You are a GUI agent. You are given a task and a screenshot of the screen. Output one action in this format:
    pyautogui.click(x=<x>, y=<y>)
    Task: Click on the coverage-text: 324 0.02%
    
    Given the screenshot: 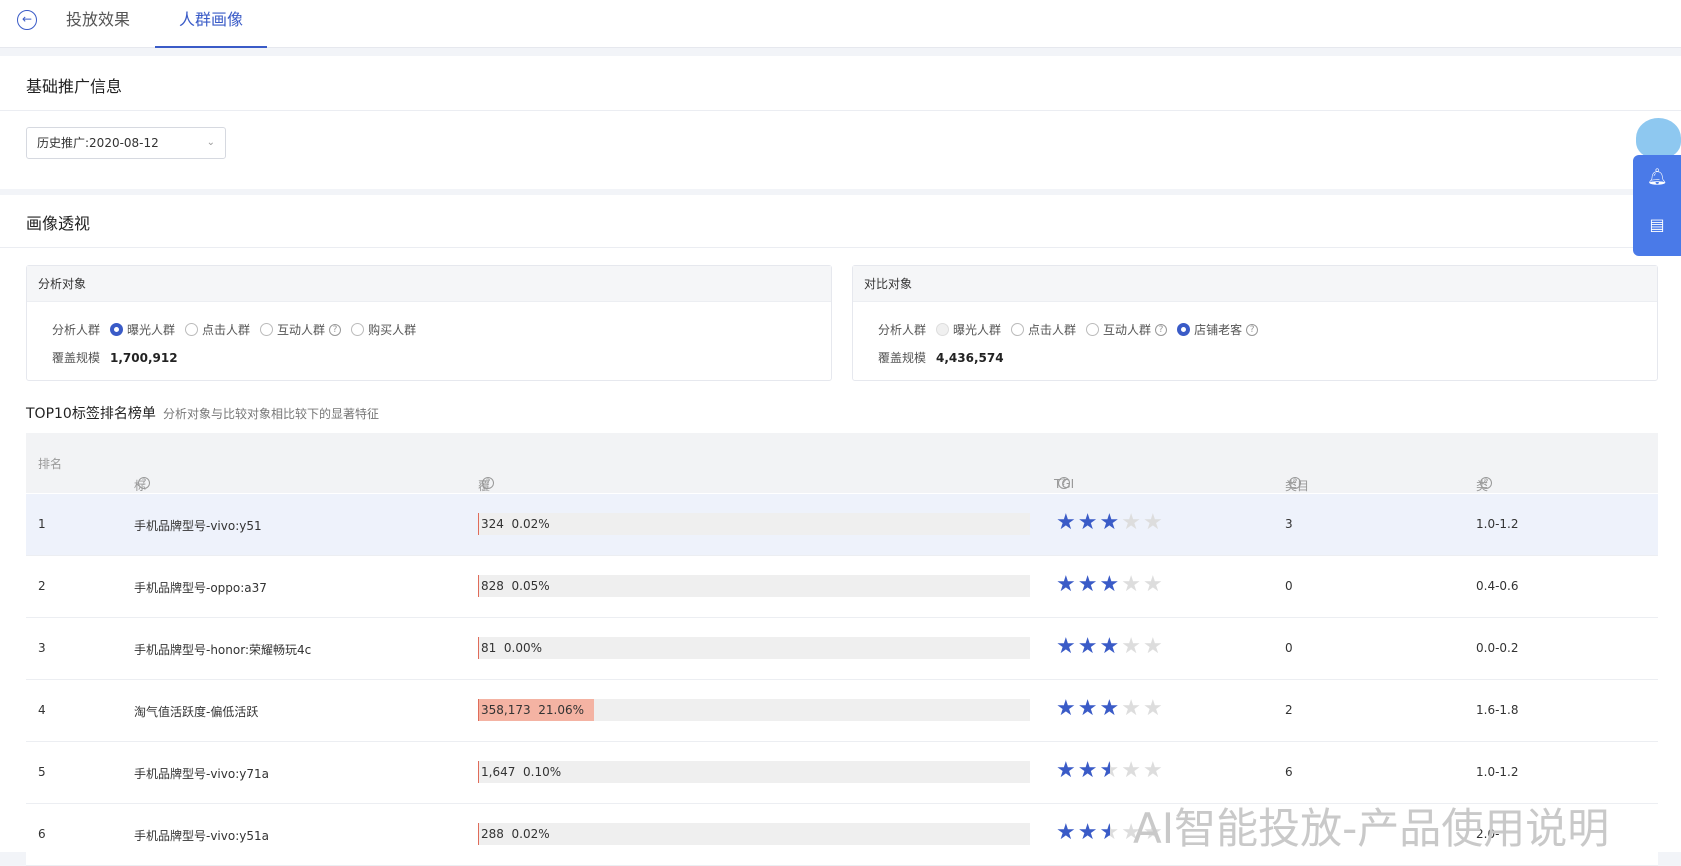 What is the action you would take?
    pyautogui.click(x=515, y=524)
    